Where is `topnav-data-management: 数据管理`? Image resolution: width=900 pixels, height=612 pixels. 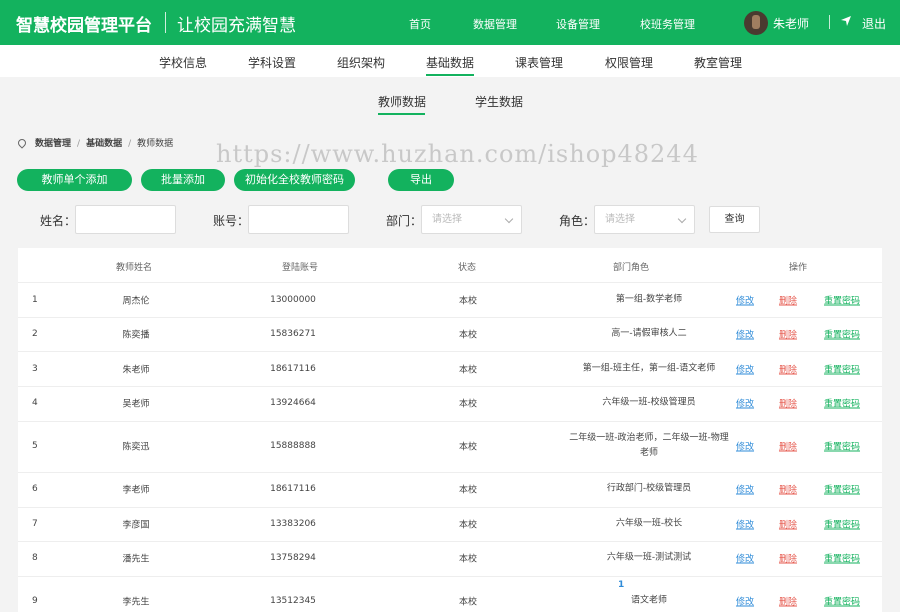
topnav-data-management: 数据管理 is located at coordinates (495, 24).